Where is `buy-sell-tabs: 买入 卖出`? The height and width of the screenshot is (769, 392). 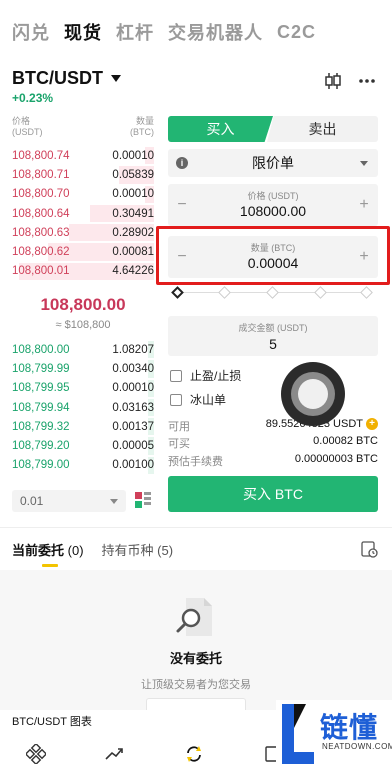 buy-sell-tabs: 买入 卖出 is located at coordinates (273, 129).